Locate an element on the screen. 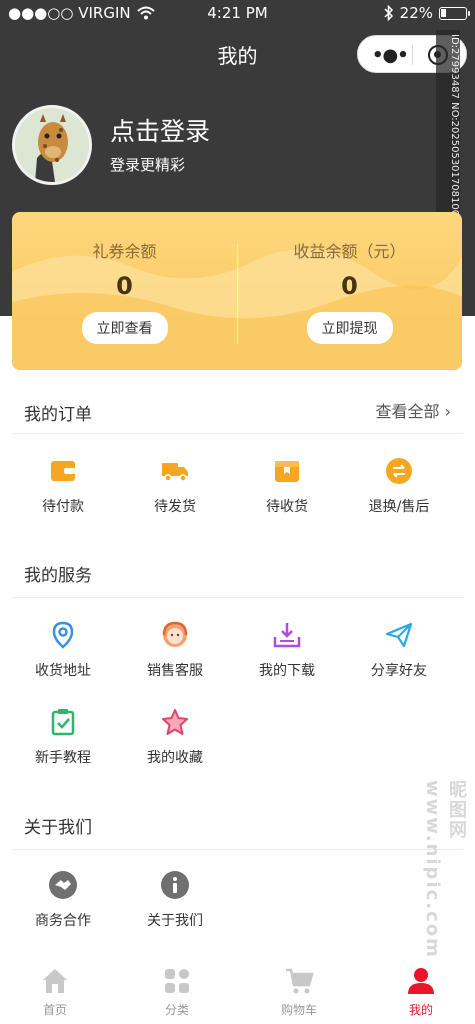 The height and width of the screenshot is (1024, 475). service-customer-support: 销售客服 is located at coordinates (175, 650).